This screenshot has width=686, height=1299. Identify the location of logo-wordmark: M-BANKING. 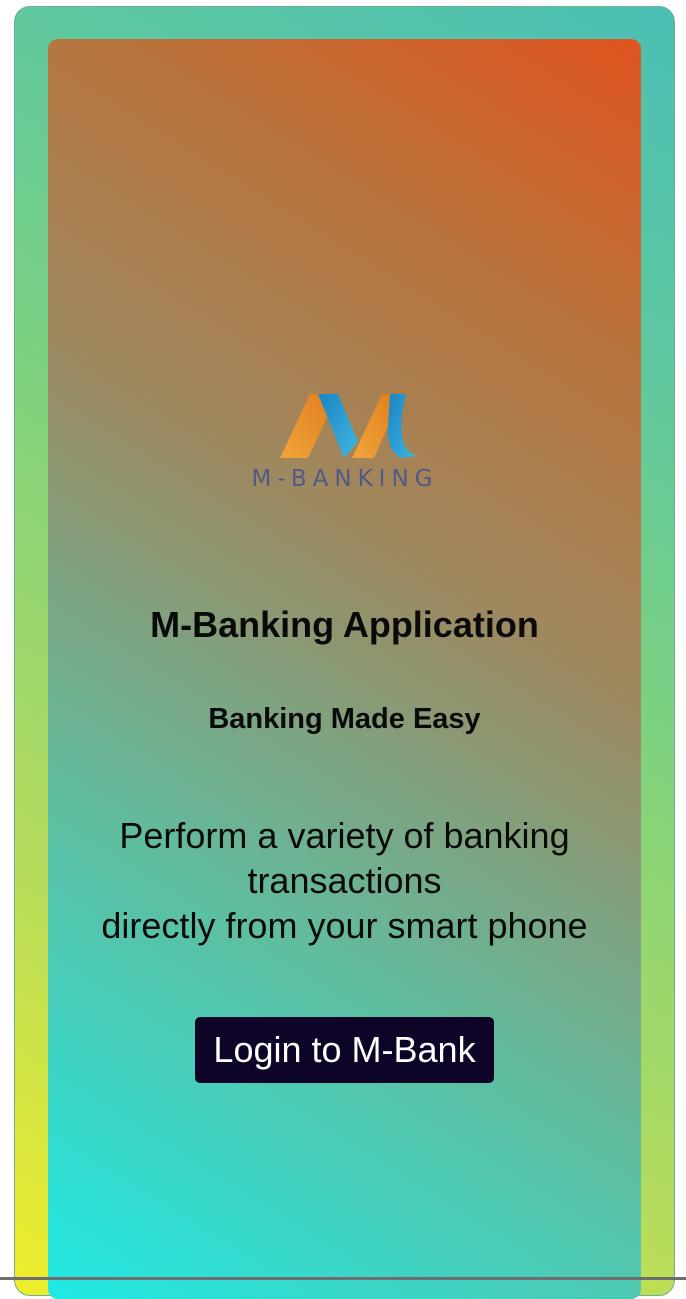
(345, 479).